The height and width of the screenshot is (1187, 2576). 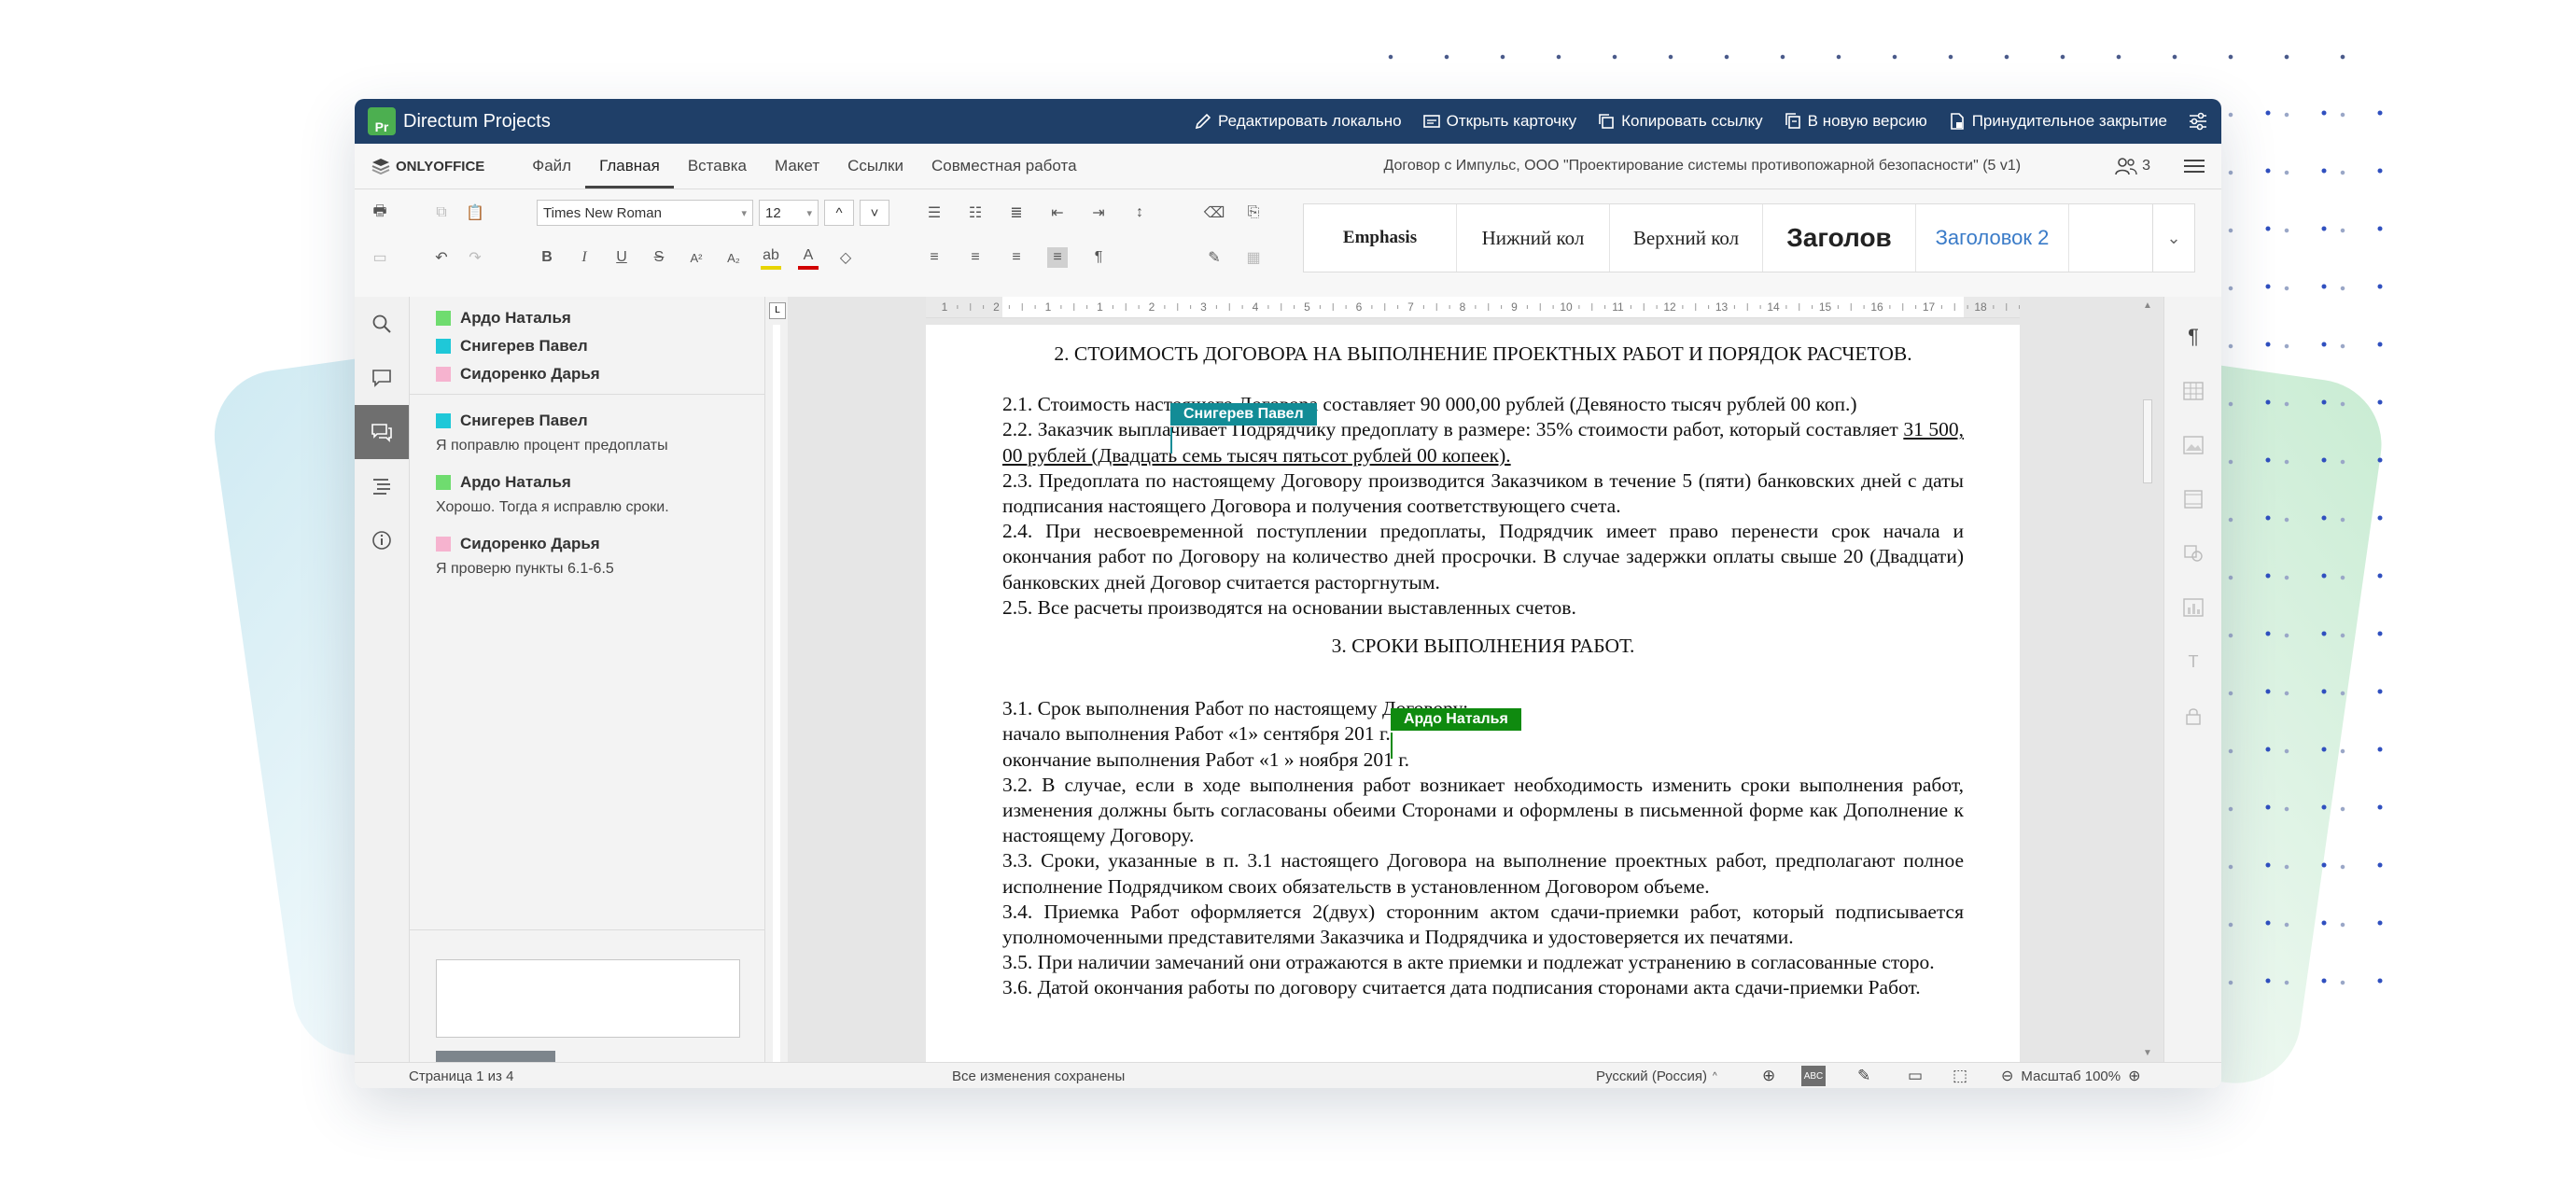 What do you see at coordinates (789, 213) in the screenshot?
I see `font-size-select: 12 ▾` at bounding box center [789, 213].